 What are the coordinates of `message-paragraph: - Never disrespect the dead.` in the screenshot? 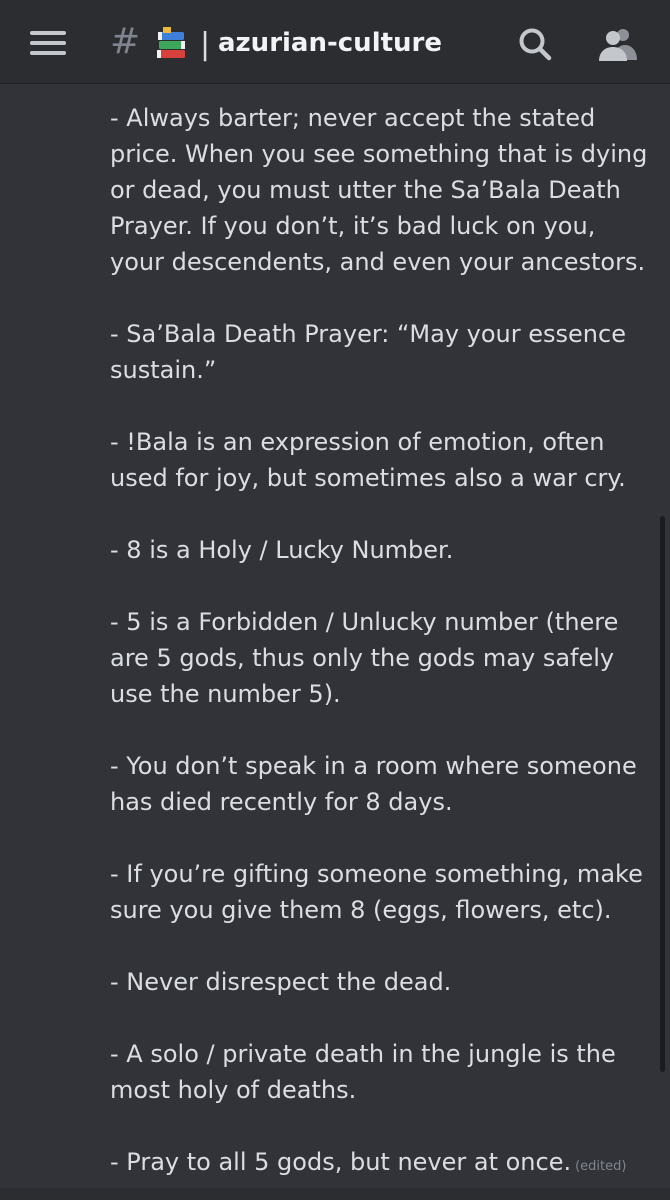 It's located at (281, 982).